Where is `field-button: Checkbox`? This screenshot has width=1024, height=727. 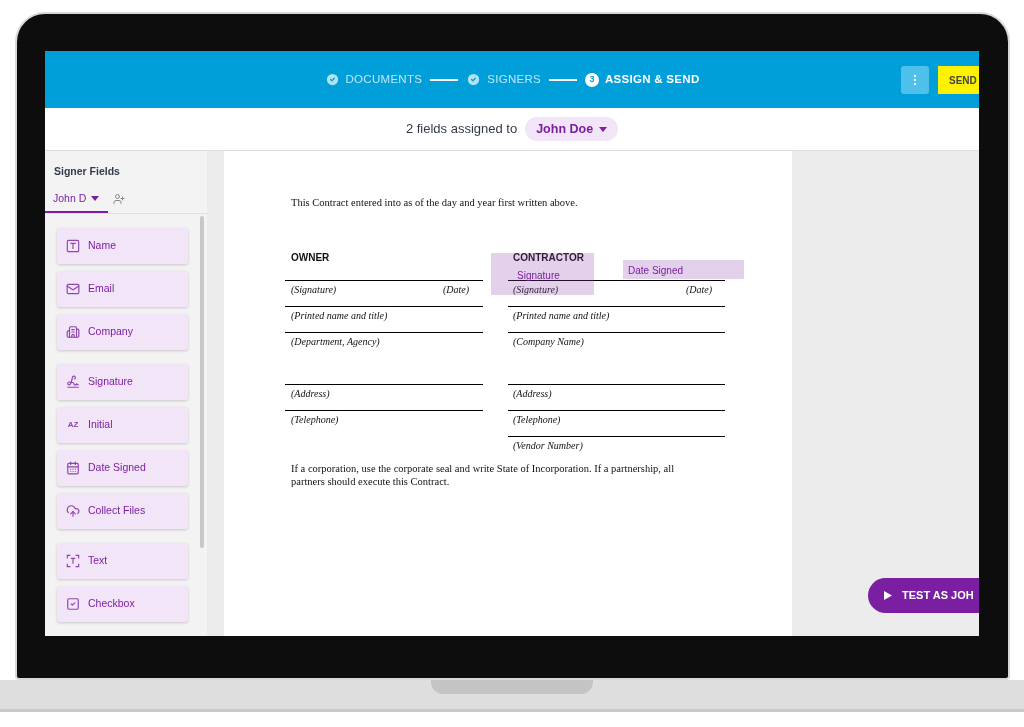 field-button: Checkbox is located at coordinates (122, 603).